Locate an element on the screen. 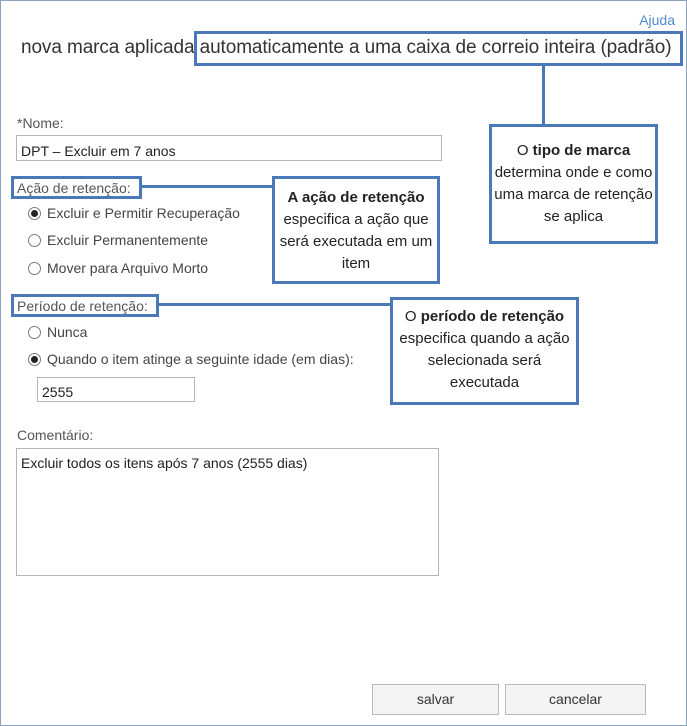 This screenshot has height=726, width=687. radio-move-to-archive-button is located at coordinates (34, 268).